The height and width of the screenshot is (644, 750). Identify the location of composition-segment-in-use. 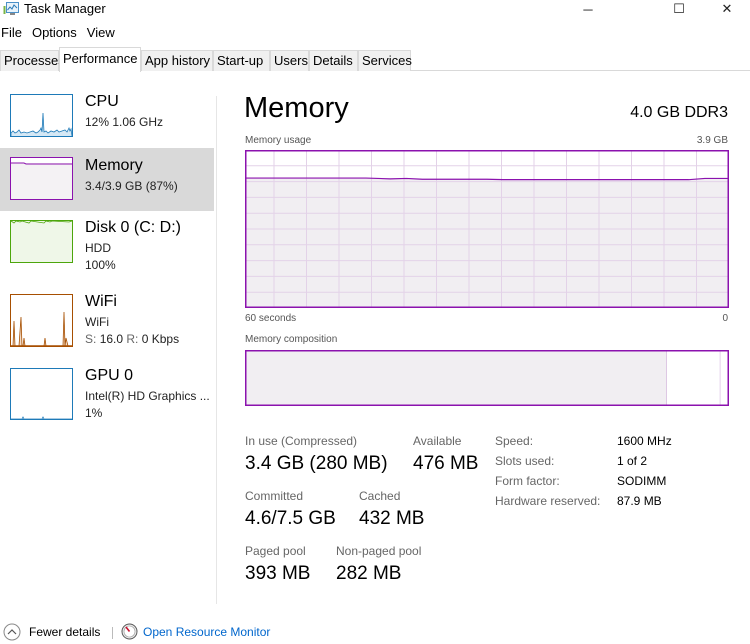
(456, 378).